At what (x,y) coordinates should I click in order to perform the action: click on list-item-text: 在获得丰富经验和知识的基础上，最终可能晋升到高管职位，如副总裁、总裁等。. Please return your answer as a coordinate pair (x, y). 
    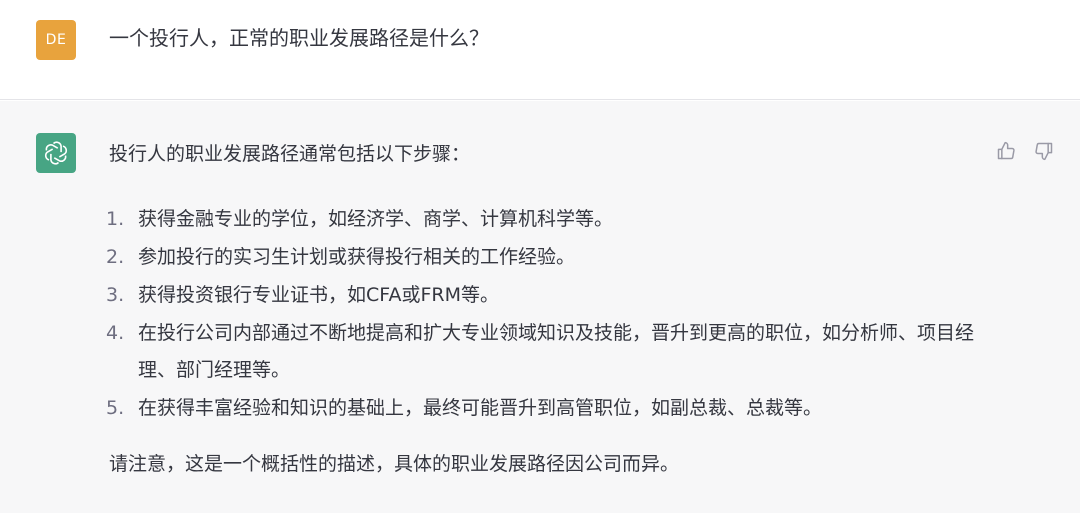
    Looking at the image, I should click on (480, 408).